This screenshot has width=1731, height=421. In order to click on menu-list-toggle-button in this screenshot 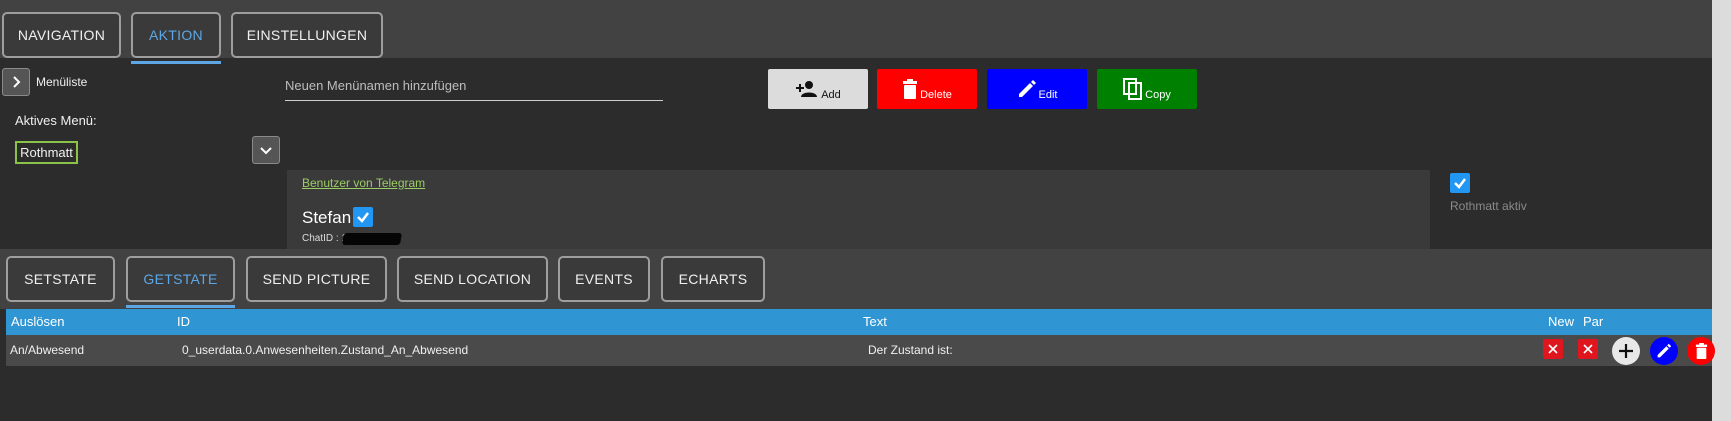, I will do `click(16, 82)`.